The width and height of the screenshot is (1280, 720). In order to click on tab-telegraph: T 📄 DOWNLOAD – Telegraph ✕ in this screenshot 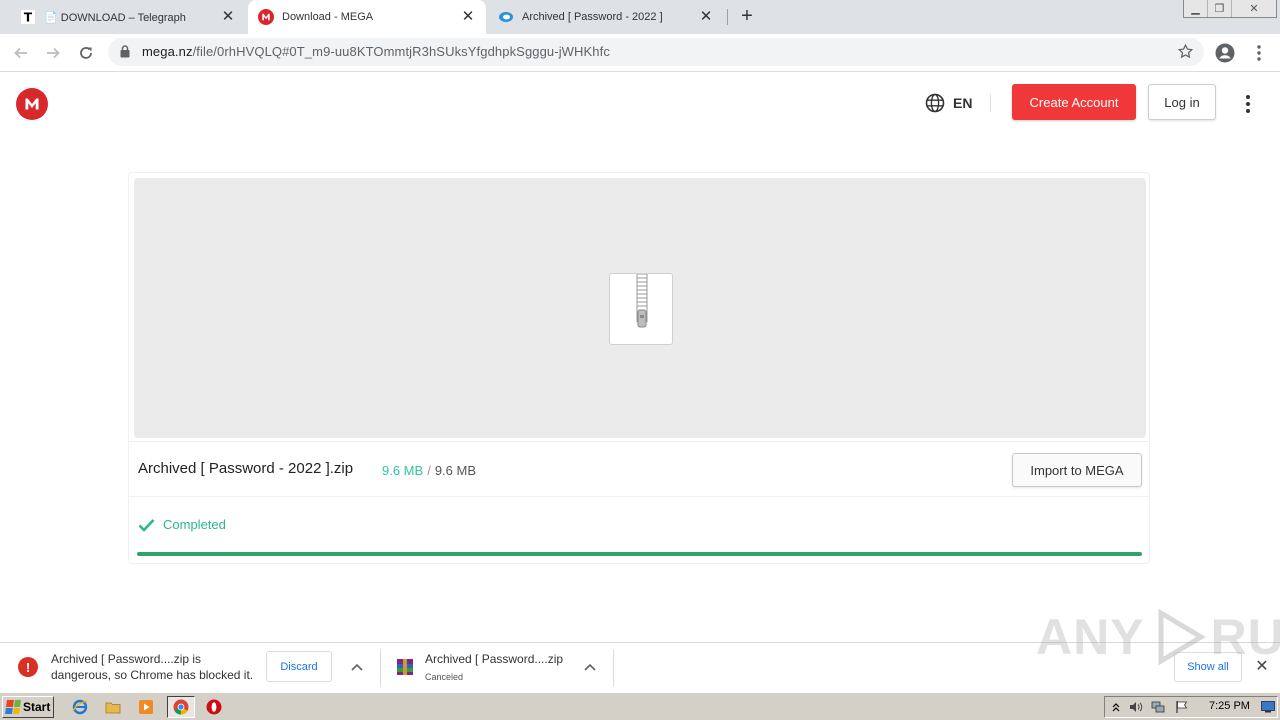, I will do `click(128, 17)`.